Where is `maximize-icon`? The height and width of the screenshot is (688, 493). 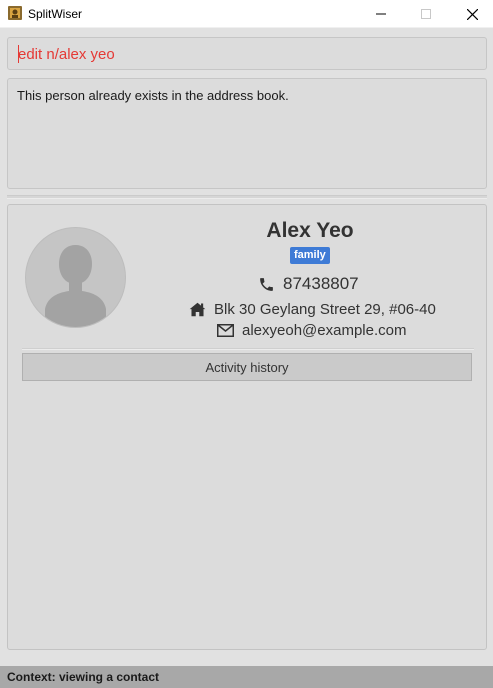
maximize-icon is located at coordinates (426, 14).